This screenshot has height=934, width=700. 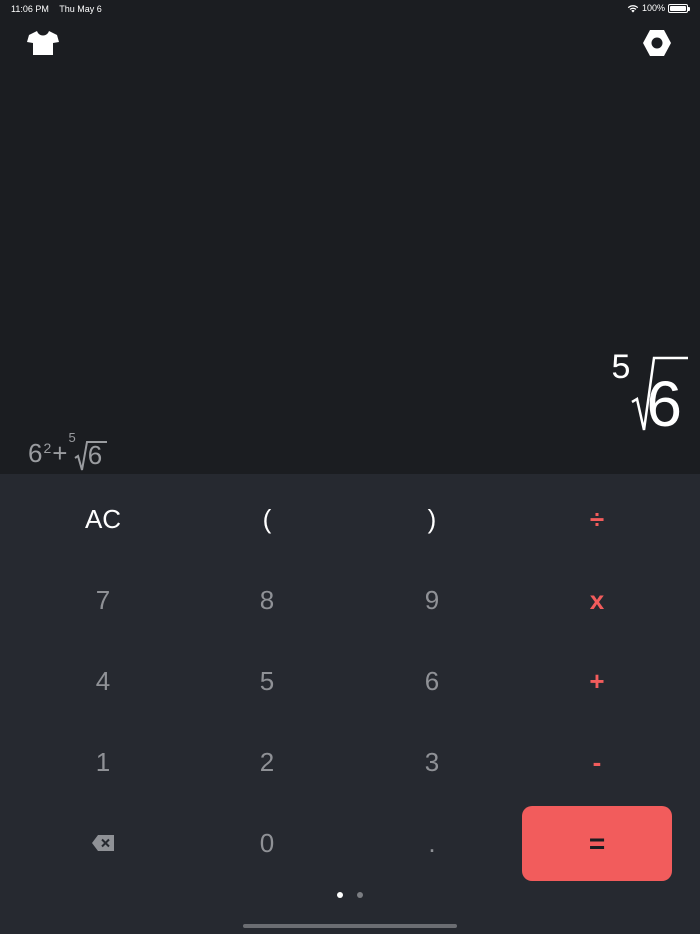 I want to click on key-decimal: ., so click(x=432, y=843).